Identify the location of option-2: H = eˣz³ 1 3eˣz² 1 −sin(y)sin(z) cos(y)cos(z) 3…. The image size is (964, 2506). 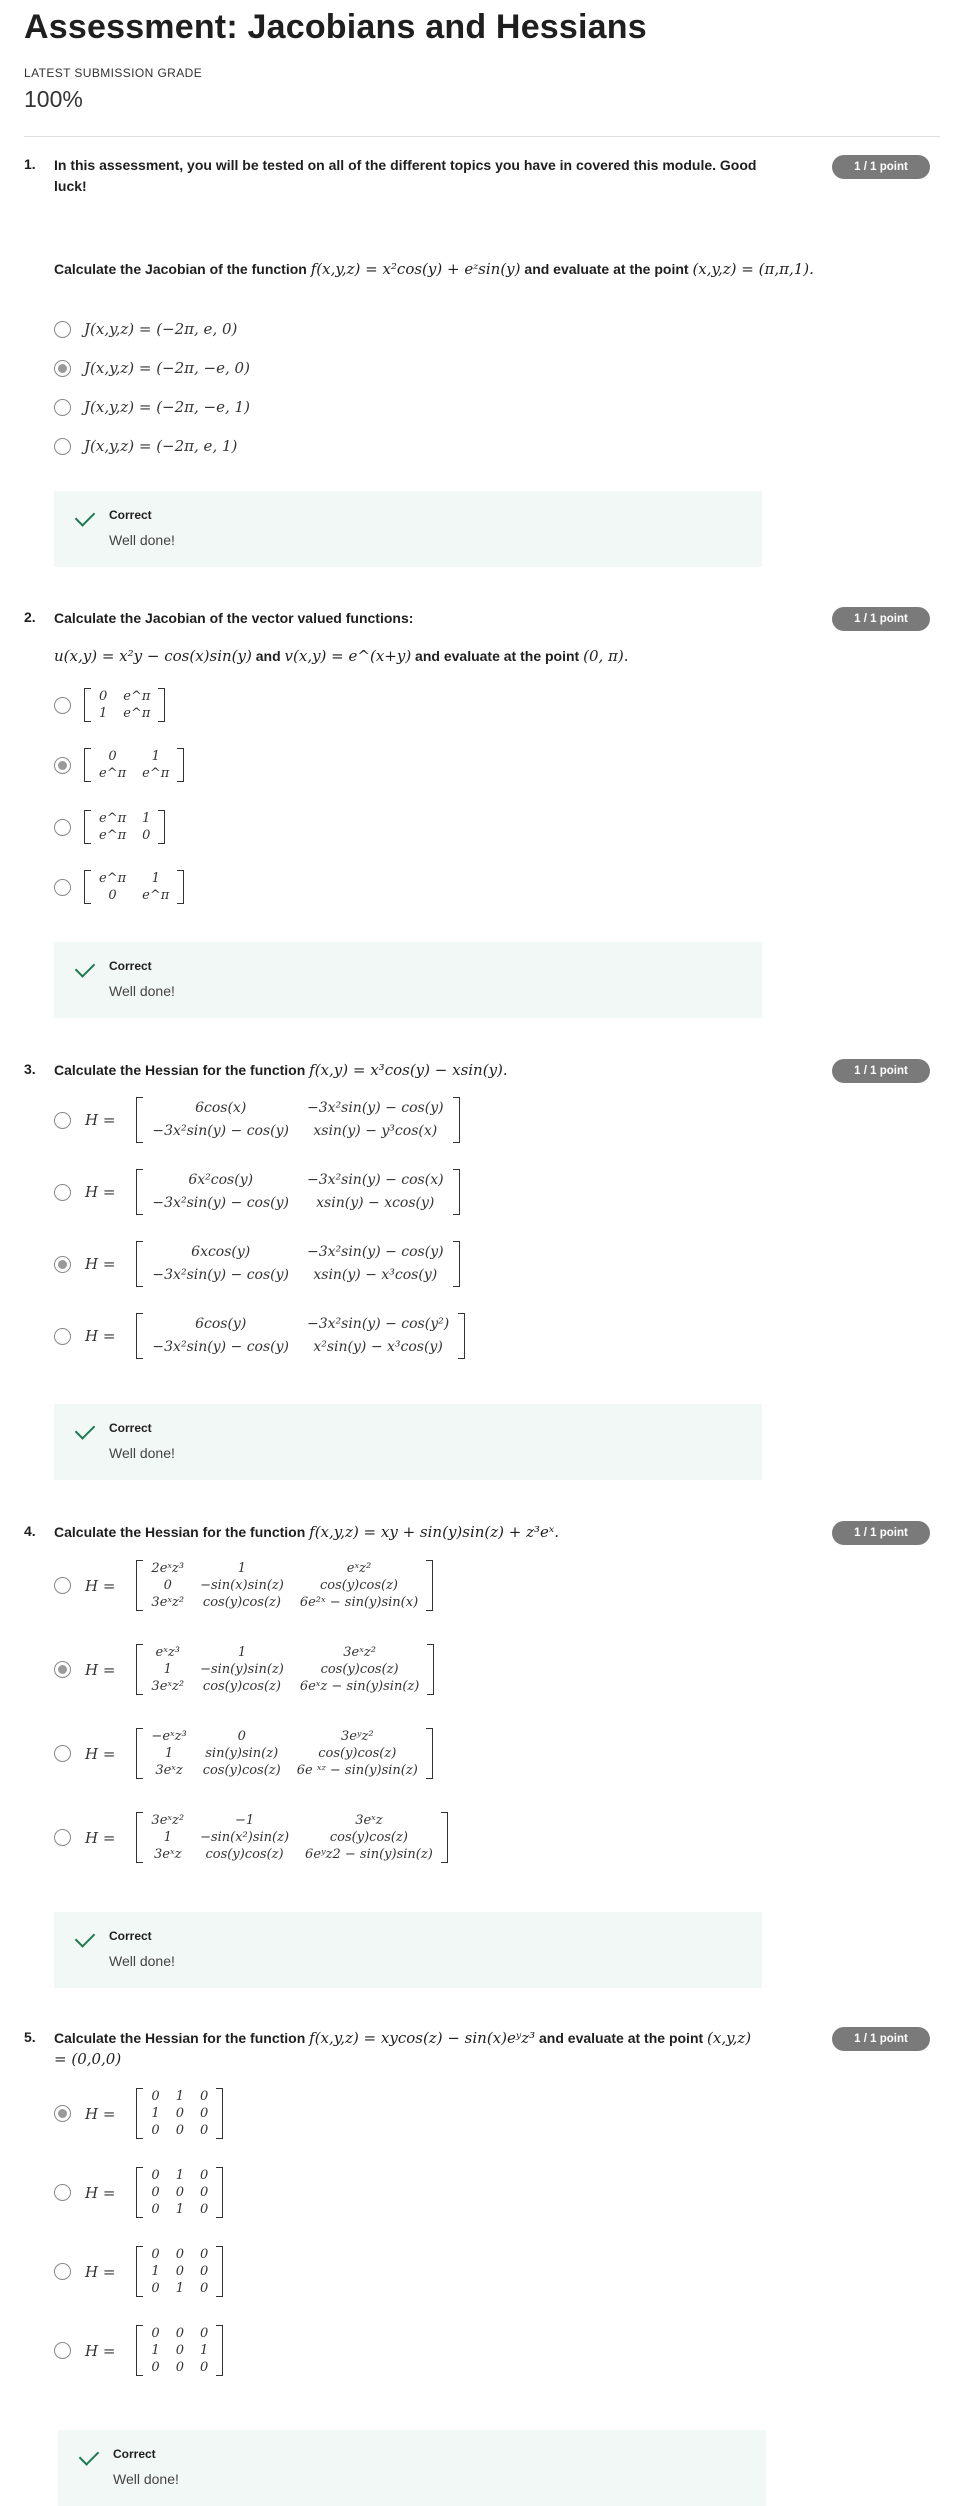
(244, 1669).